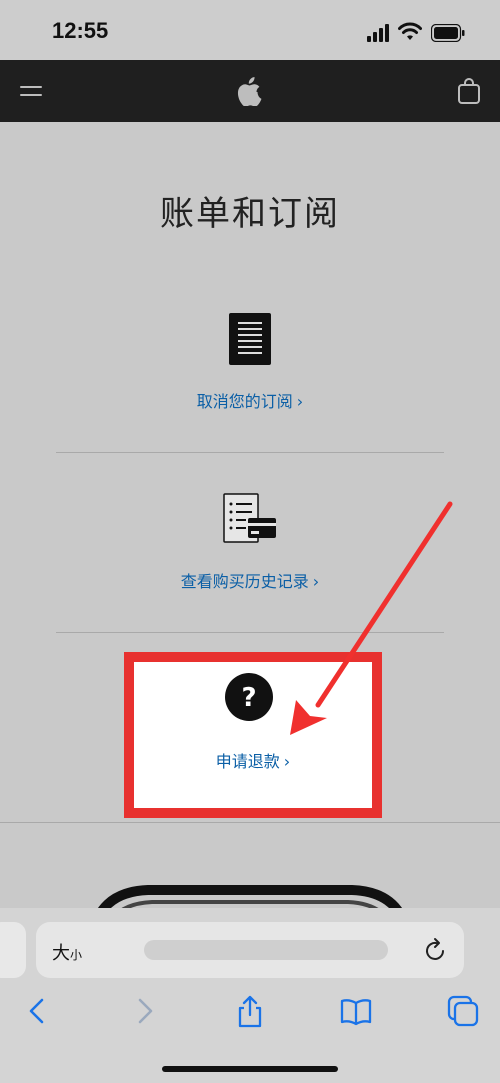 Image resolution: width=500 pixels, height=1083 pixels. What do you see at coordinates (469, 91) in the screenshot?
I see `bag-icon` at bounding box center [469, 91].